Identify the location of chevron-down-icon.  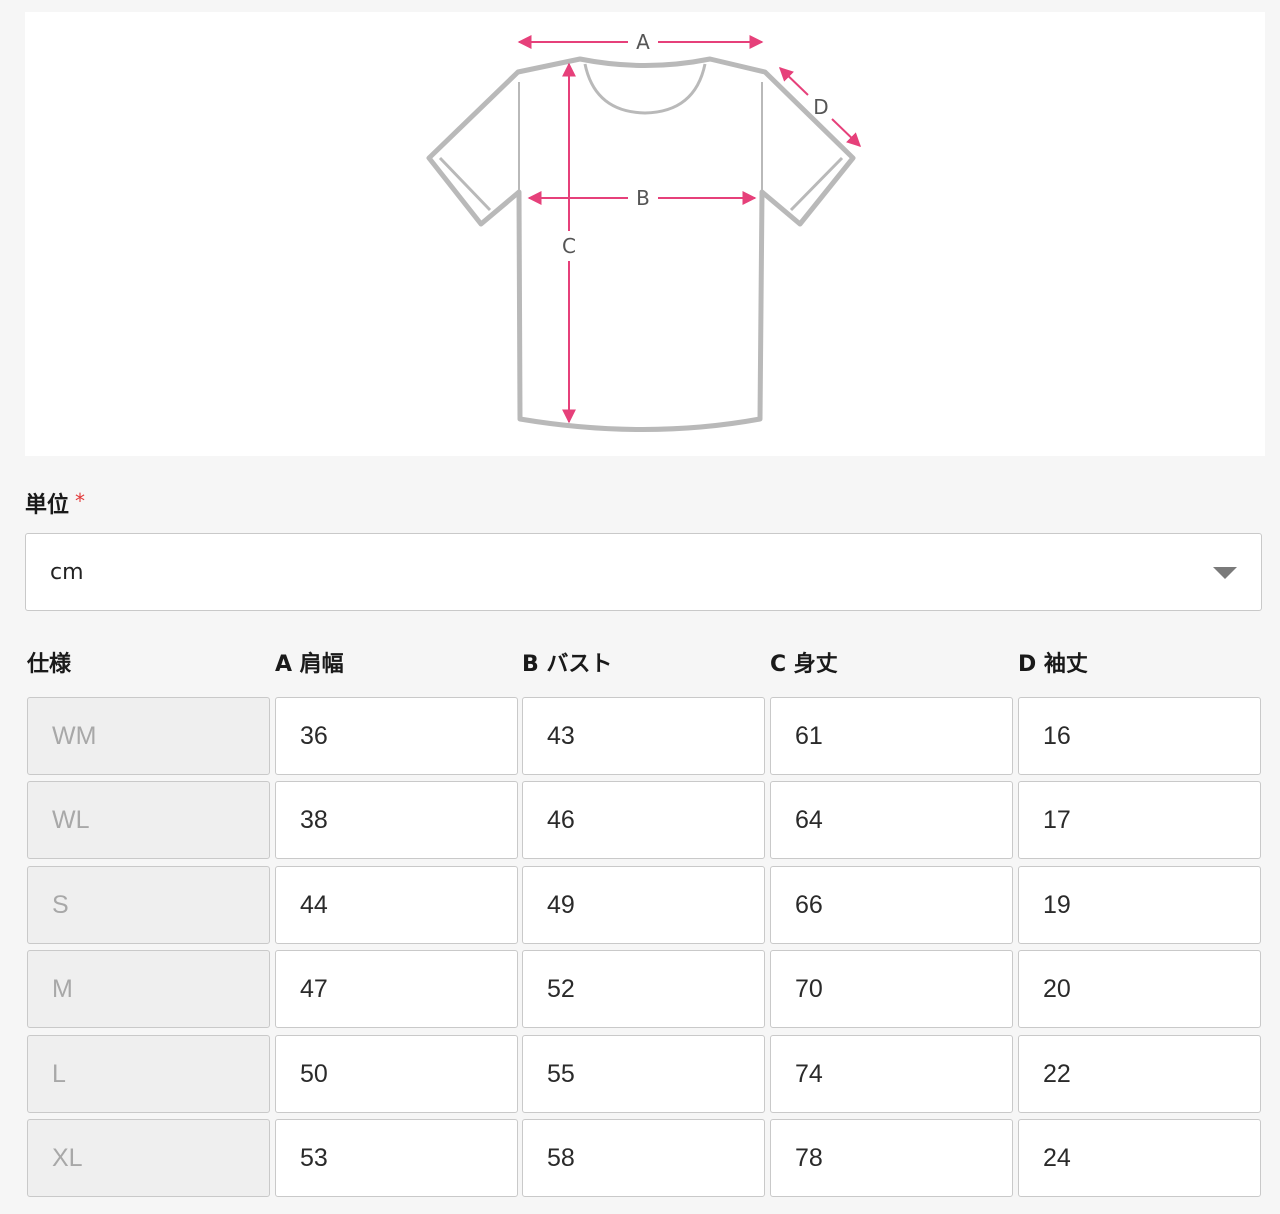
(1225, 573).